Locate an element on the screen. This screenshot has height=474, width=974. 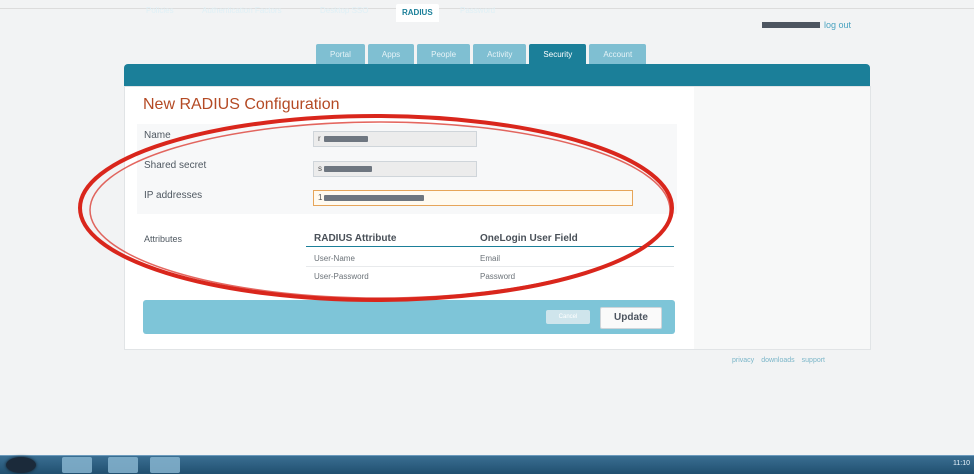
action-bar is located at coordinates (409, 317).